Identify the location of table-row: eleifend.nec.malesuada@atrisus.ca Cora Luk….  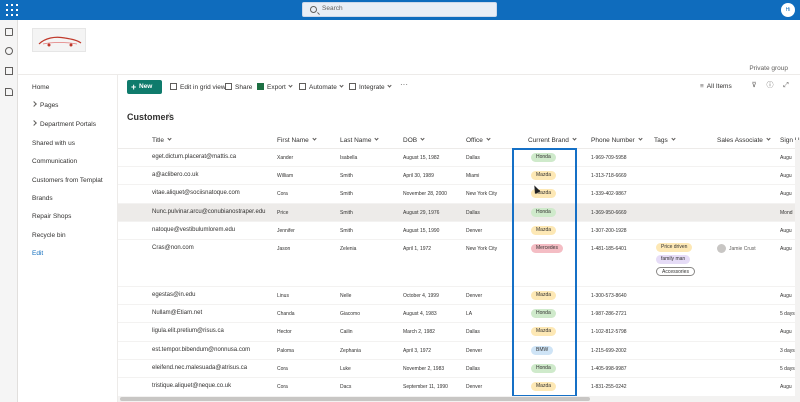
(459, 369).